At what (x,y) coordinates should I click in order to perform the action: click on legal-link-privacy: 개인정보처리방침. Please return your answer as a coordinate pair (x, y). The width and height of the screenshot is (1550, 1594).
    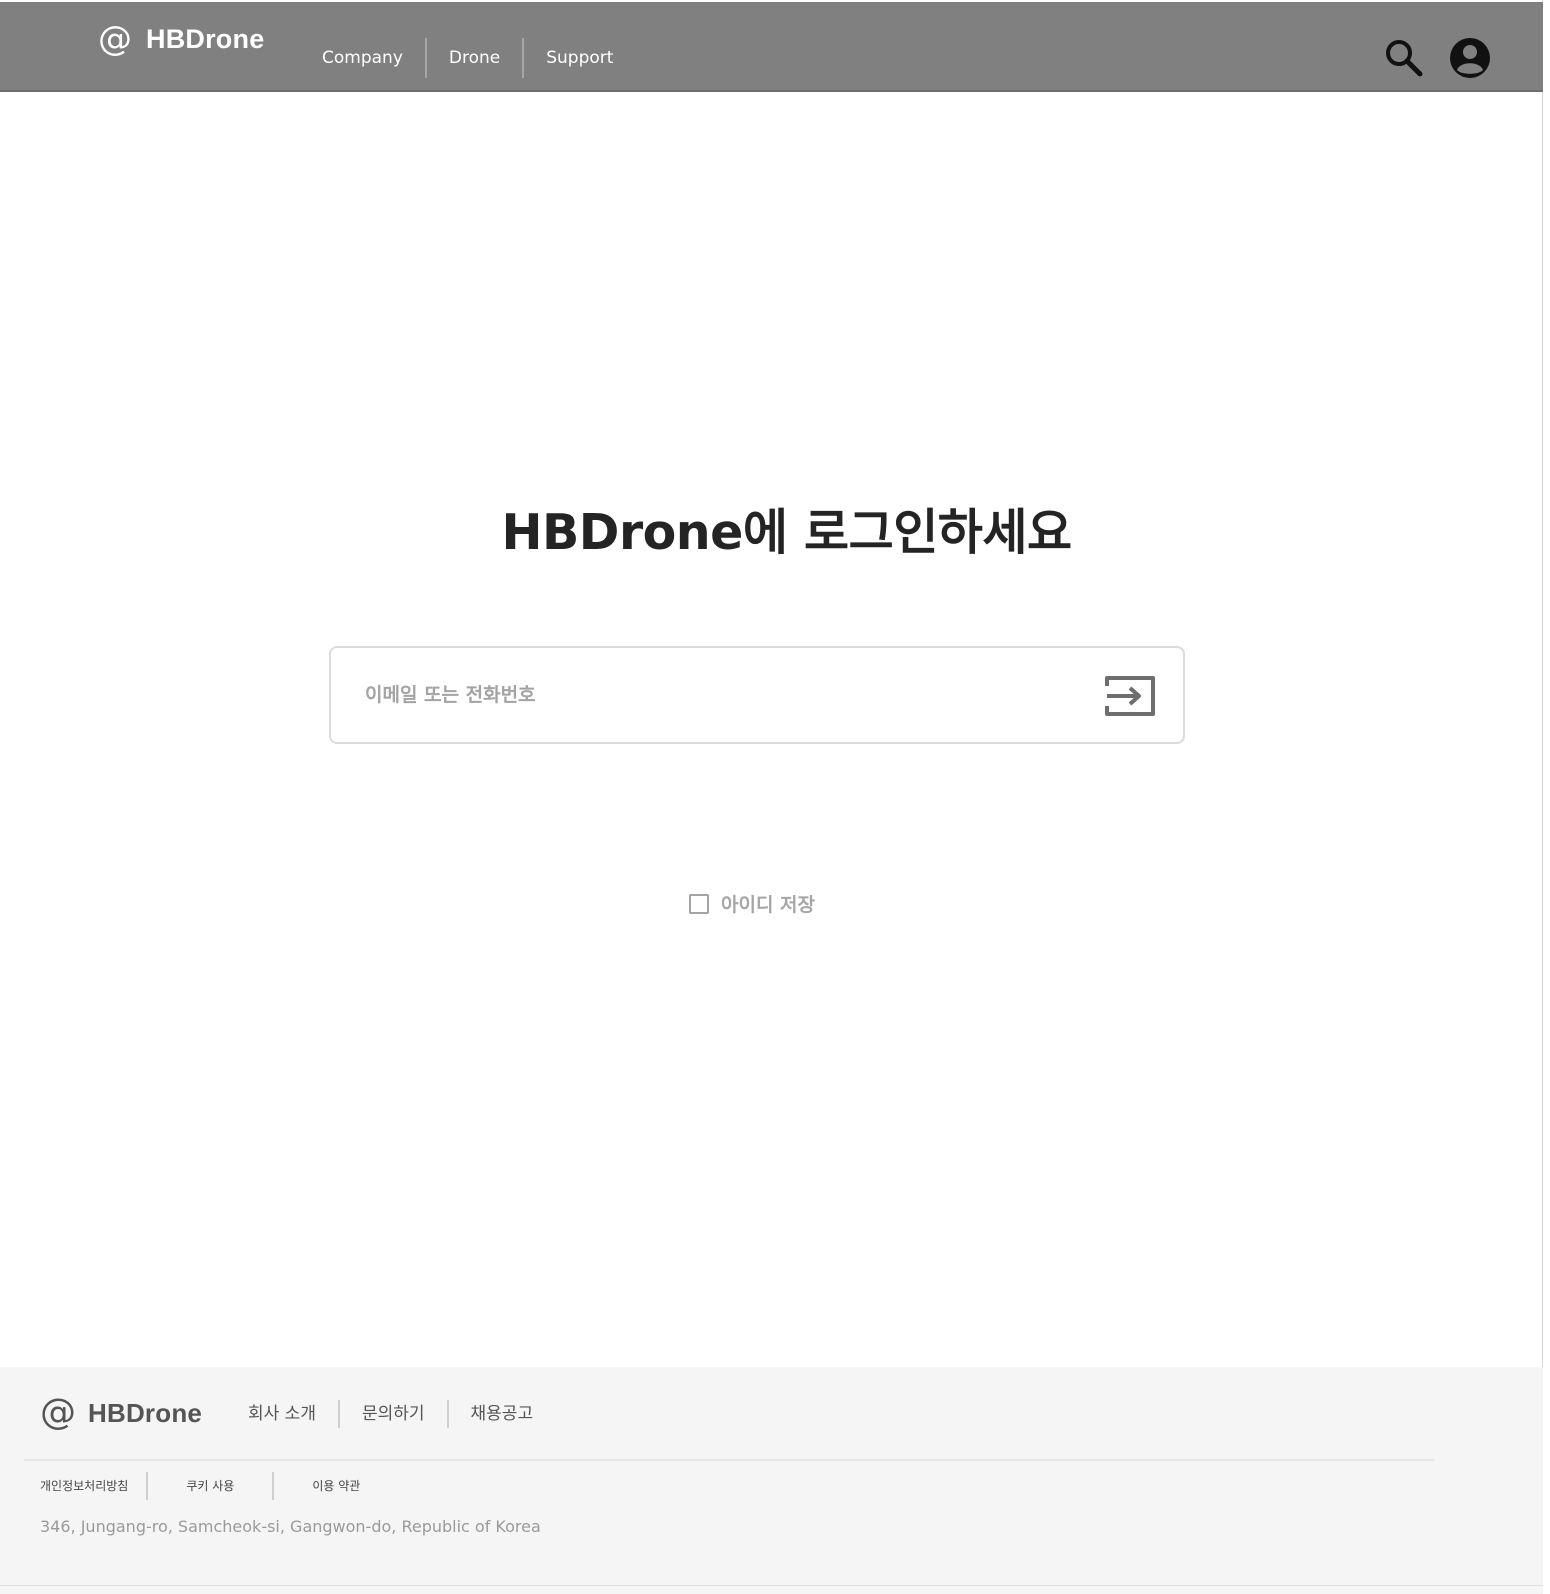
    Looking at the image, I should click on (93, 1486).